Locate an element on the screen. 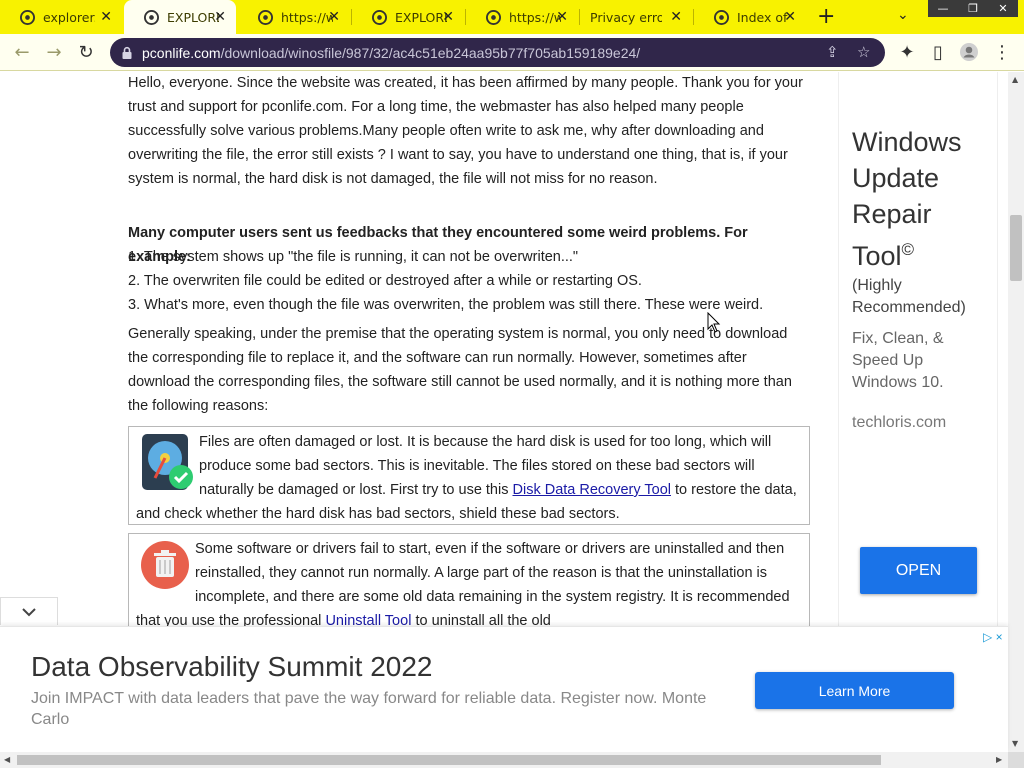 The height and width of the screenshot is (768, 1024). ad-recommended: (Highly Recommended) is located at coordinates (909, 296).